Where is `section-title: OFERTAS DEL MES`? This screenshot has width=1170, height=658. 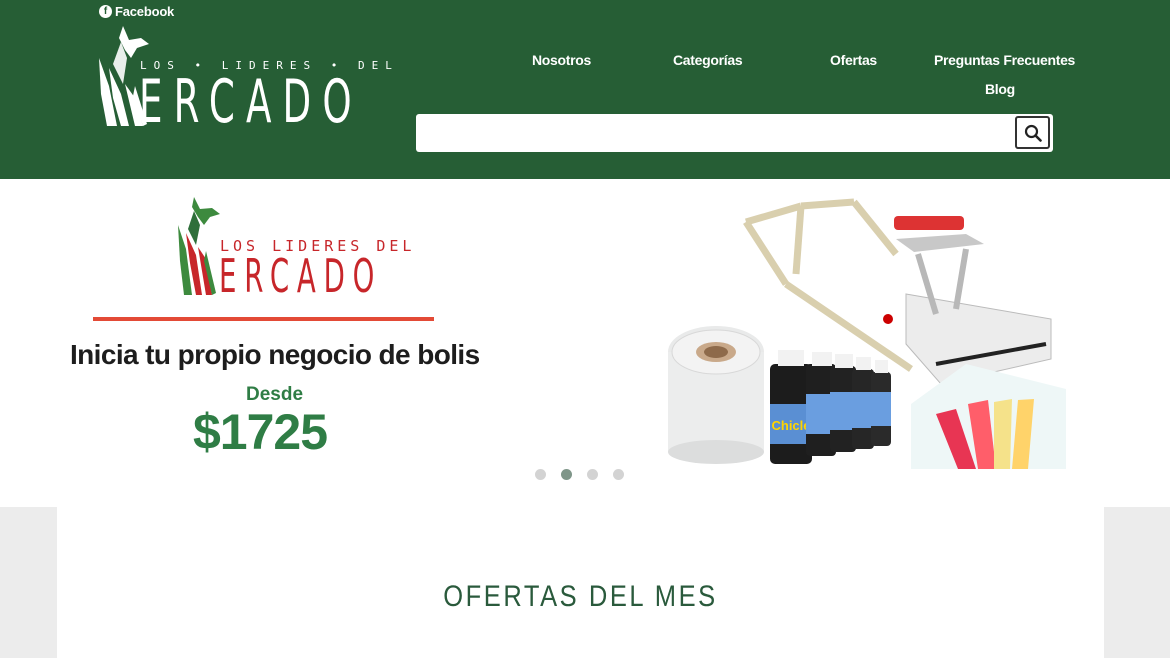 section-title: OFERTAS DEL MES is located at coordinates (580, 596).